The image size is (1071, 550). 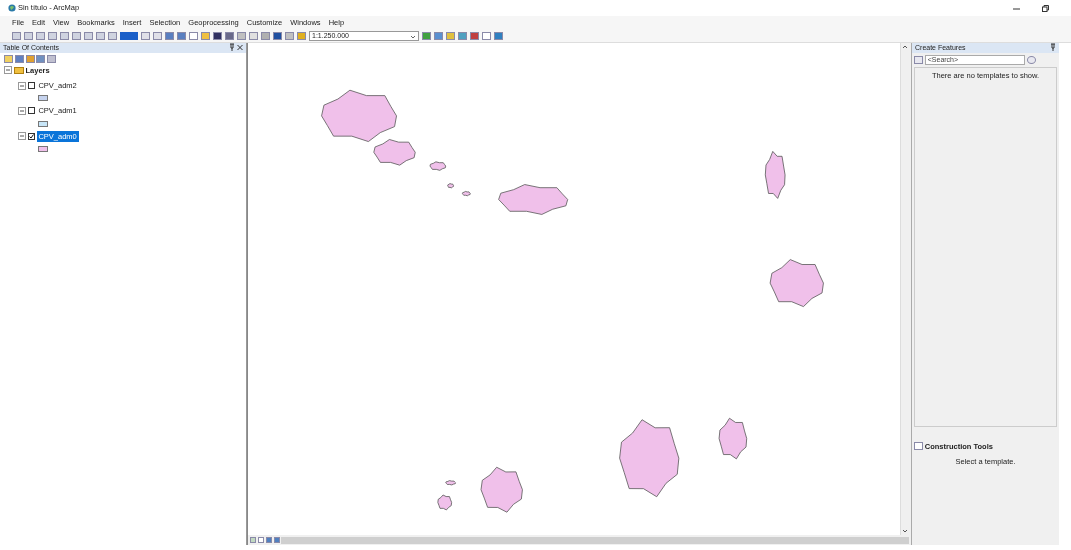 I want to click on scroll-down-icon, so click(x=905, y=531).